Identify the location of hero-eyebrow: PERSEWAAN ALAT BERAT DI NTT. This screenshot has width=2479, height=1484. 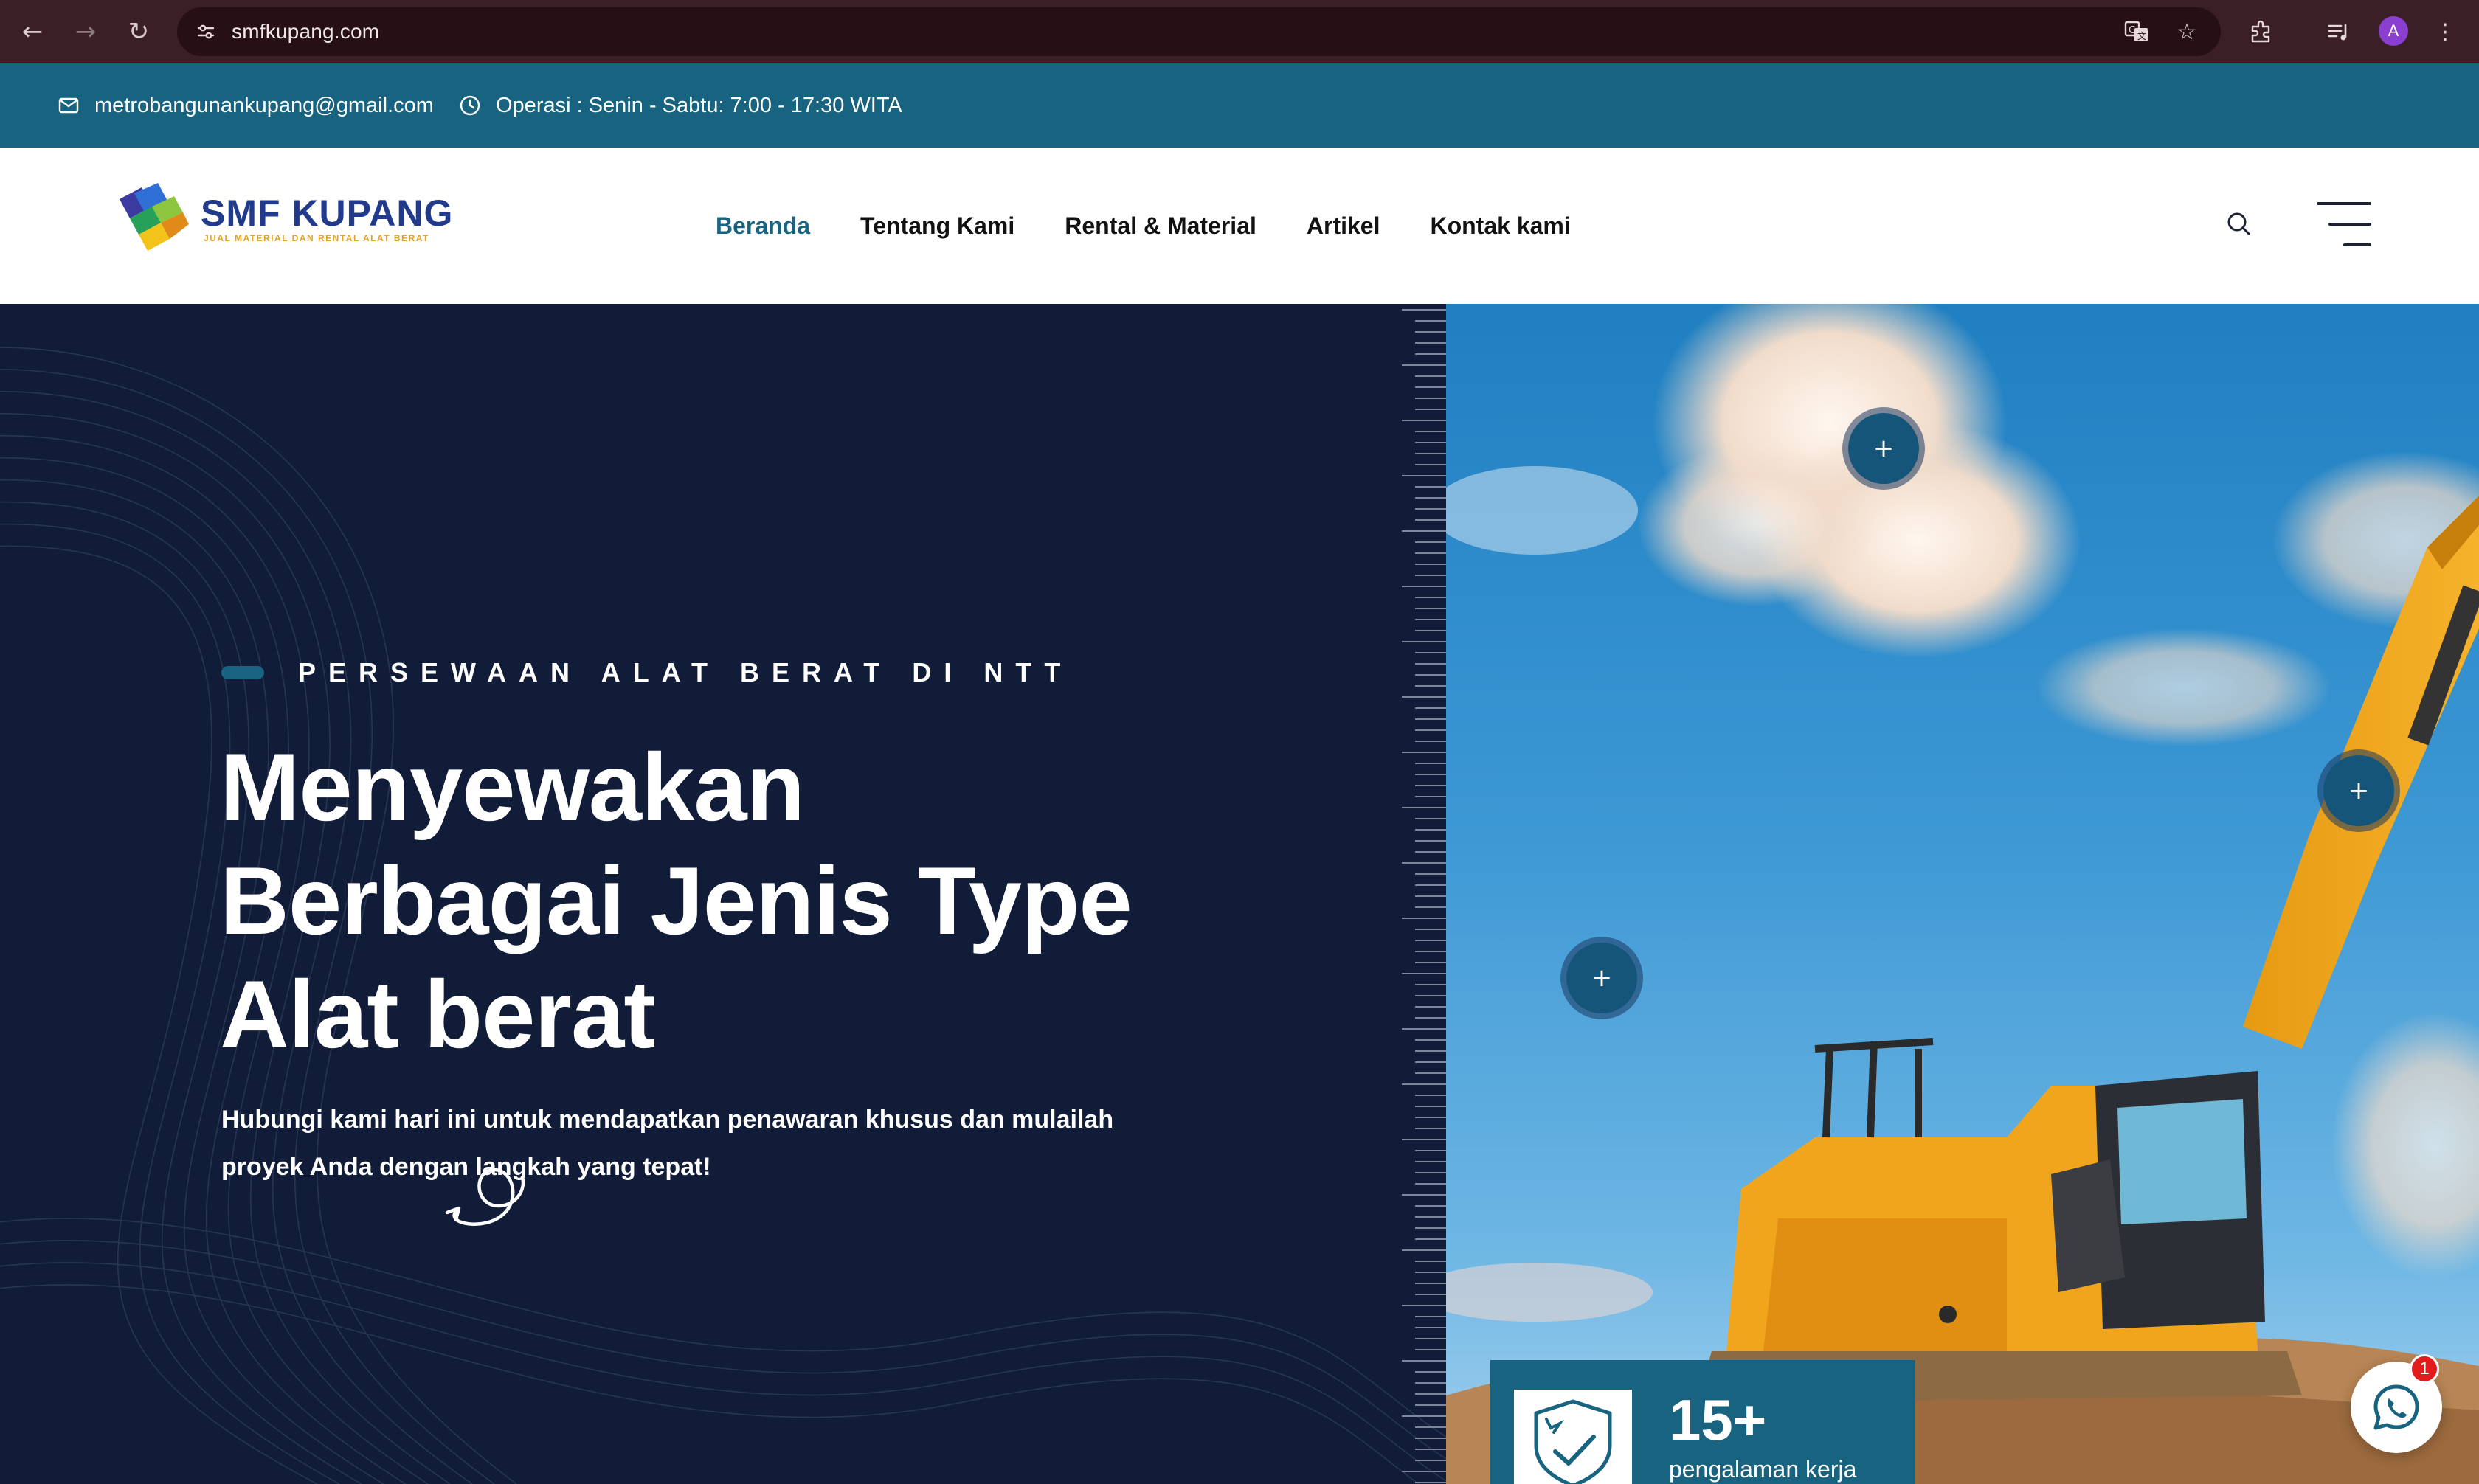
(647, 672).